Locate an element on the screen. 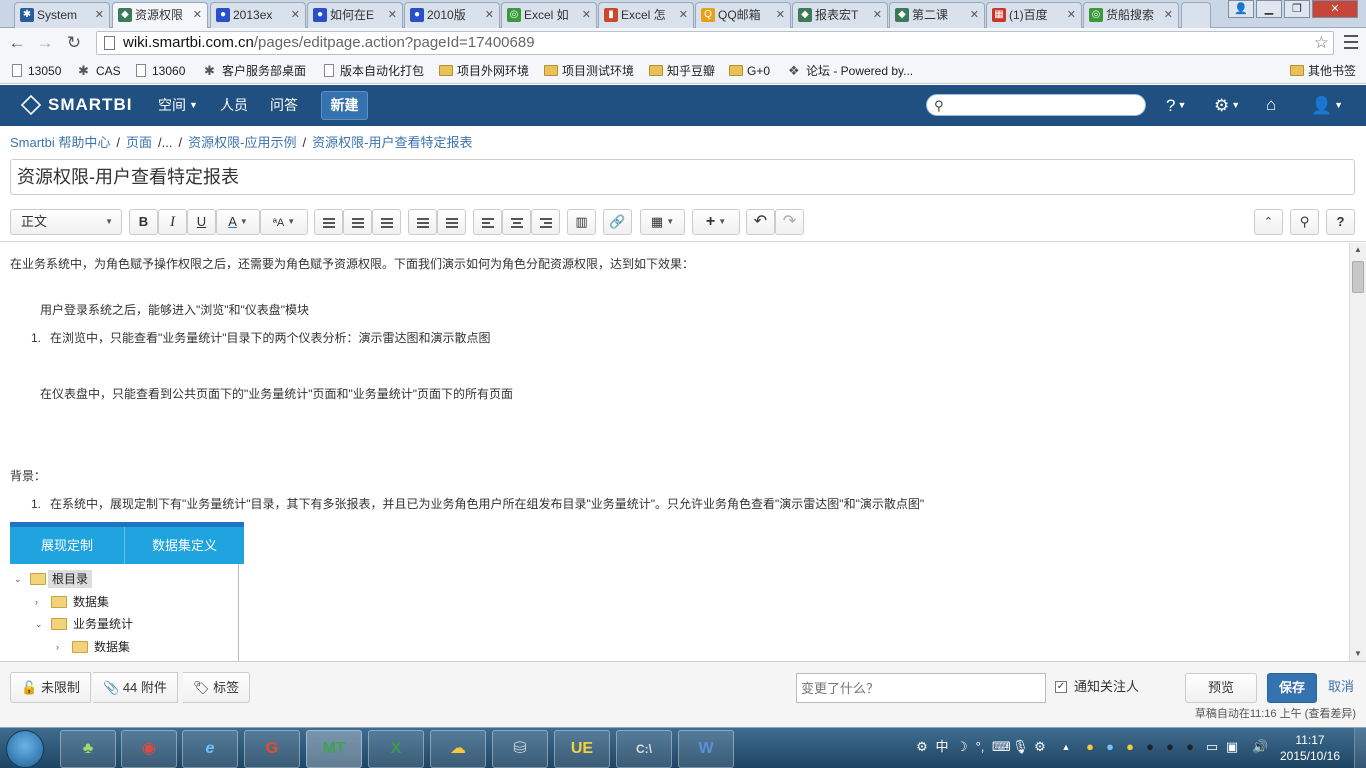 The width and height of the screenshot is (1366, 768). reload-icon: ↻ is located at coordinates (74, 43).